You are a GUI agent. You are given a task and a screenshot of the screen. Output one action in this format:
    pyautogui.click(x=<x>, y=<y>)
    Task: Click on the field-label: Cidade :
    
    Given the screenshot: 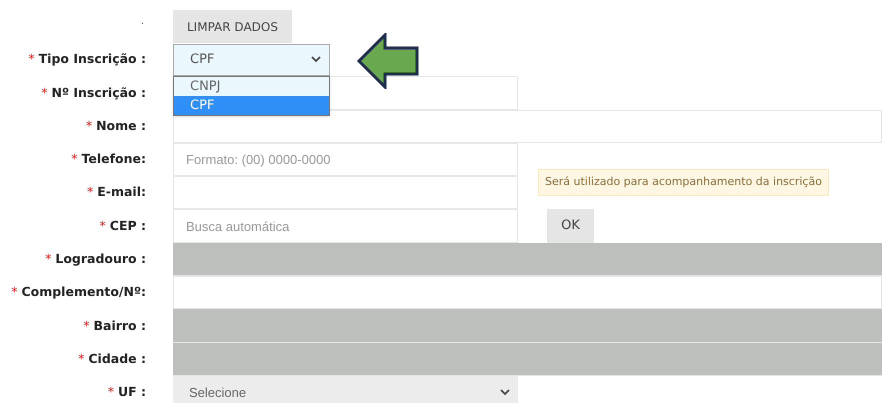 What is the action you would take?
    pyautogui.click(x=117, y=359)
    